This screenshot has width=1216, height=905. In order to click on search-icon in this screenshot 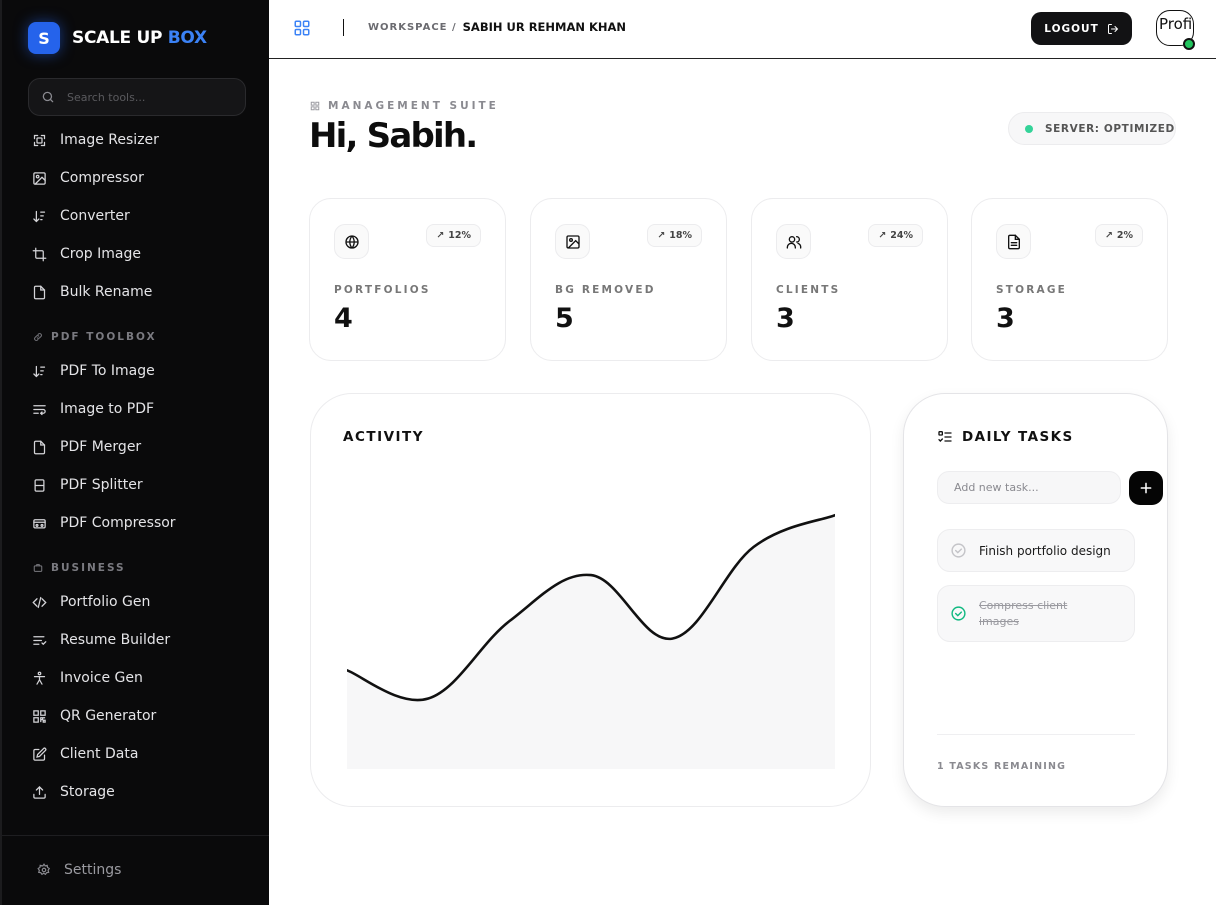, I will do `click(48, 97)`.